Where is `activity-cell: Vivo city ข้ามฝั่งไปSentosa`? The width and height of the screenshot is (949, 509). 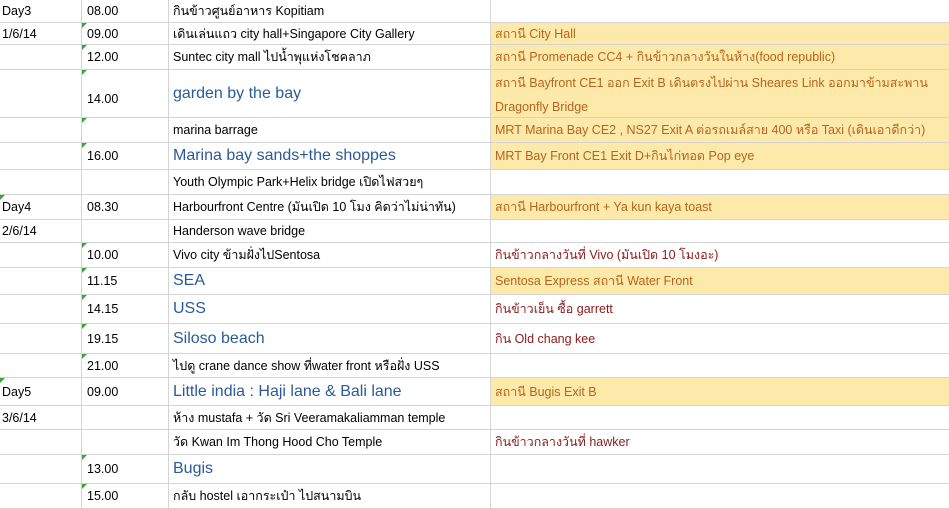
activity-cell: Vivo city ข้ามฝั่งไปSentosa is located at coordinates (330, 255).